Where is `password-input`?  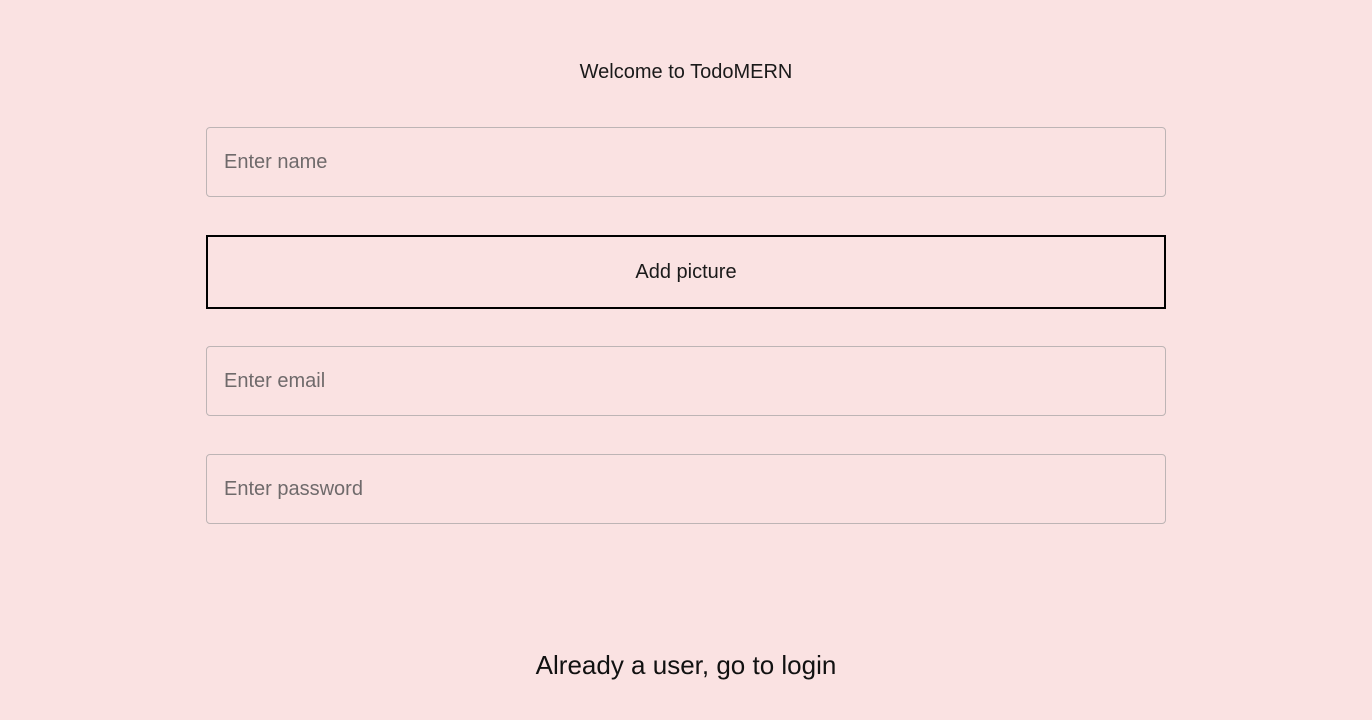
password-input is located at coordinates (686, 489).